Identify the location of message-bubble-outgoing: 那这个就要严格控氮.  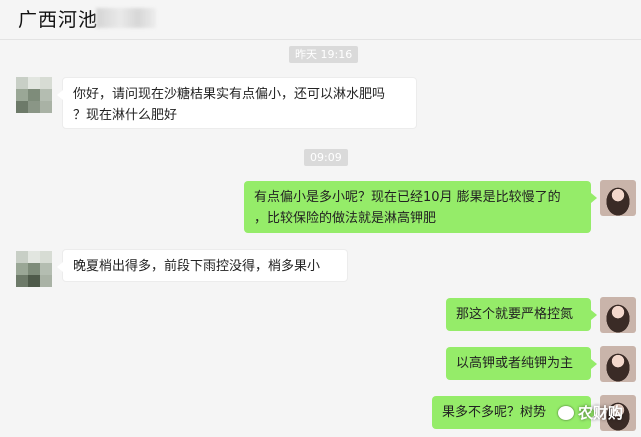
(521, 314).